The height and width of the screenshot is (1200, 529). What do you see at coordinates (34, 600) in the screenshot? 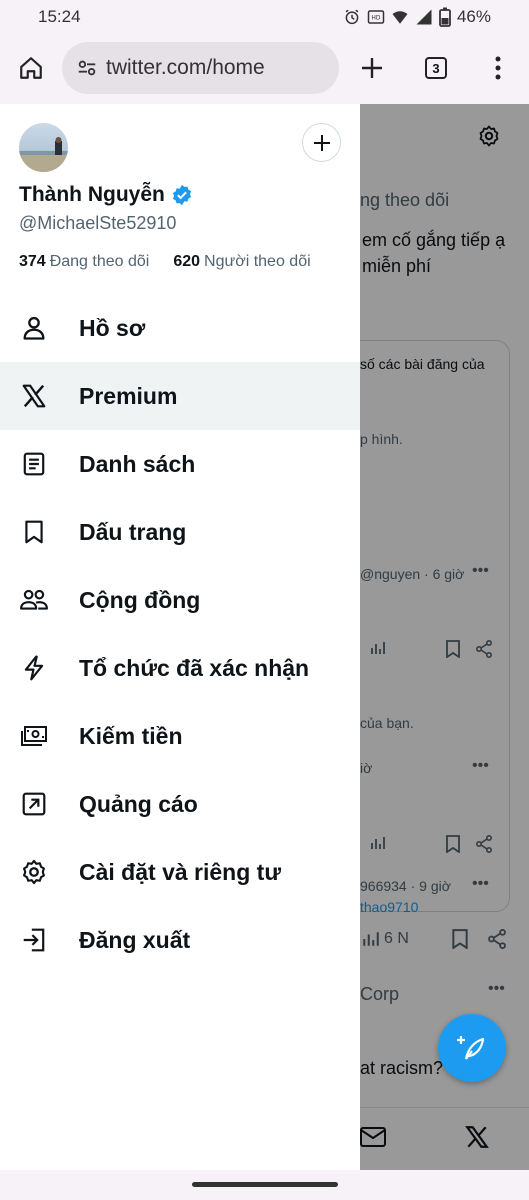
I see `communities-icon` at bounding box center [34, 600].